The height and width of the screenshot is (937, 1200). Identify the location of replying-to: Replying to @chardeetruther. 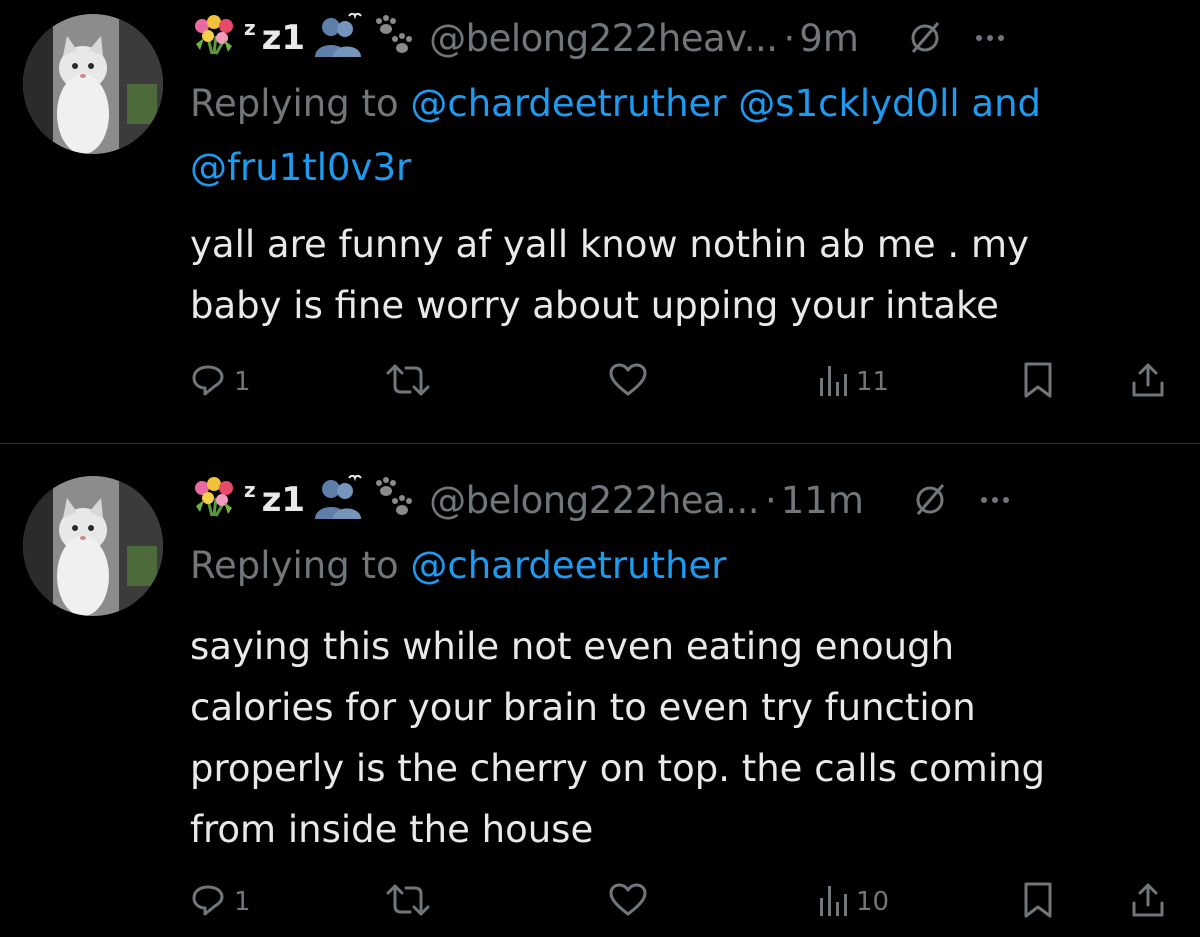
(680, 566).